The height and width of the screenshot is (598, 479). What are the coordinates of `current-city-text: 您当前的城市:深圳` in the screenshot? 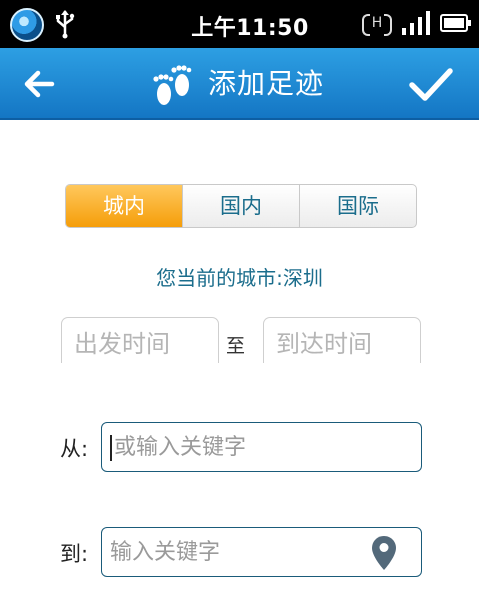 It's located at (239, 276).